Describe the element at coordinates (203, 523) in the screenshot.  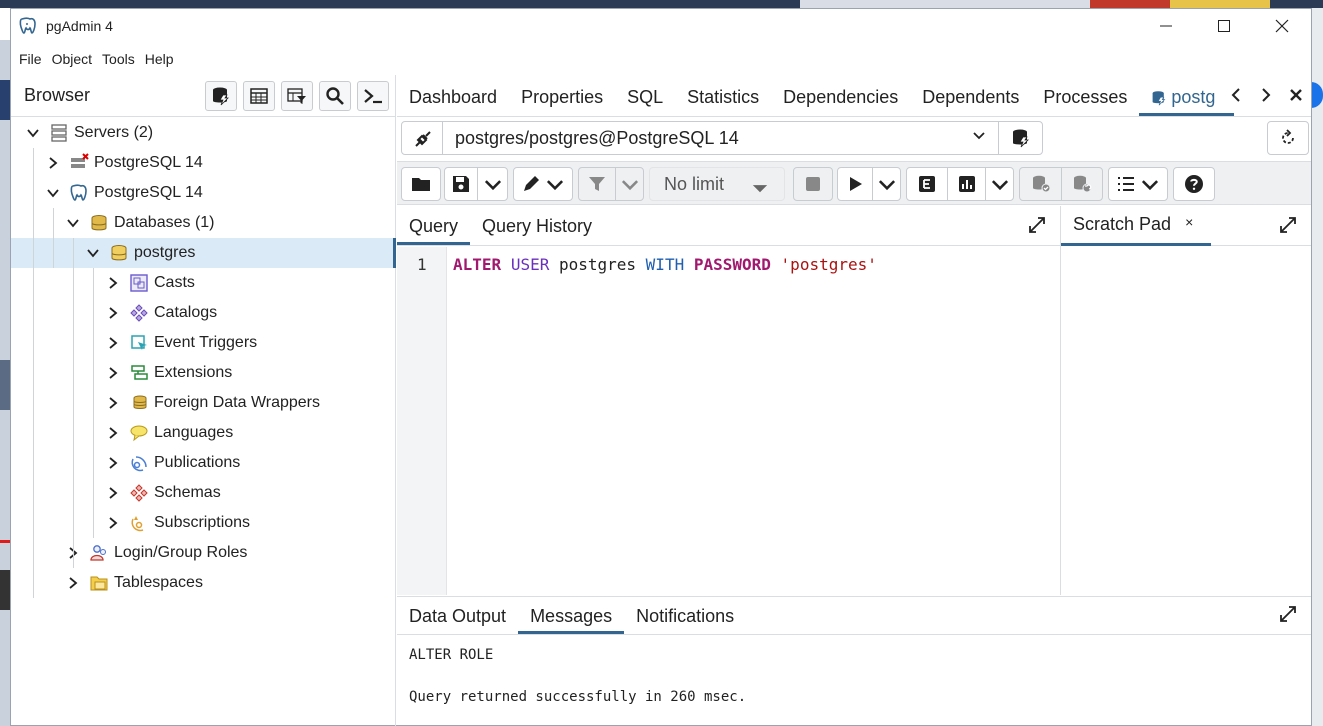
I see `tree-node-subscriptions: Subscriptions` at that location.